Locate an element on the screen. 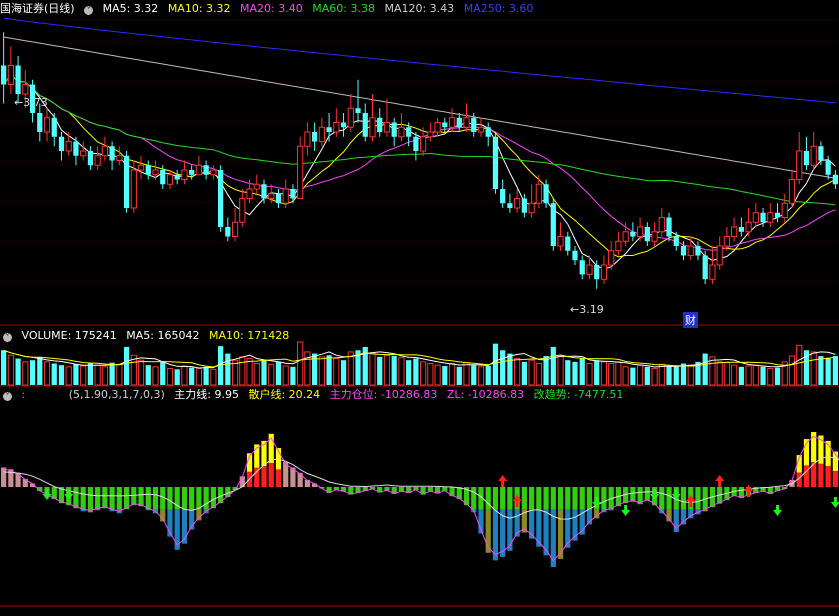 The height and width of the screenshot is (616, 839). volume-value: VOLUME: 175241 is located at coordinates (69, 335).